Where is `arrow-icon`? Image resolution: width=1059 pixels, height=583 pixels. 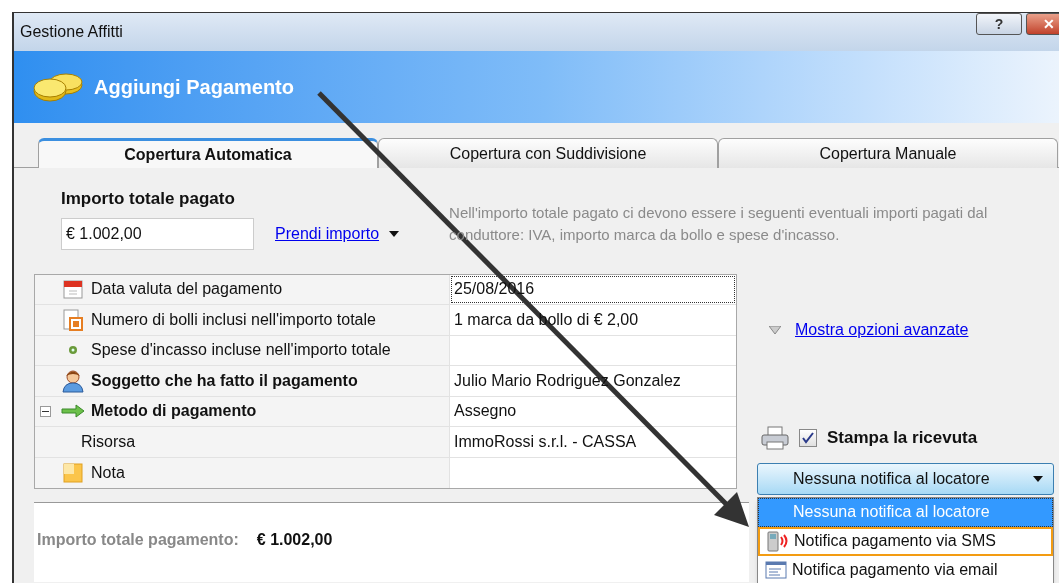
arrow-icon is located at coordinates (73, 411).